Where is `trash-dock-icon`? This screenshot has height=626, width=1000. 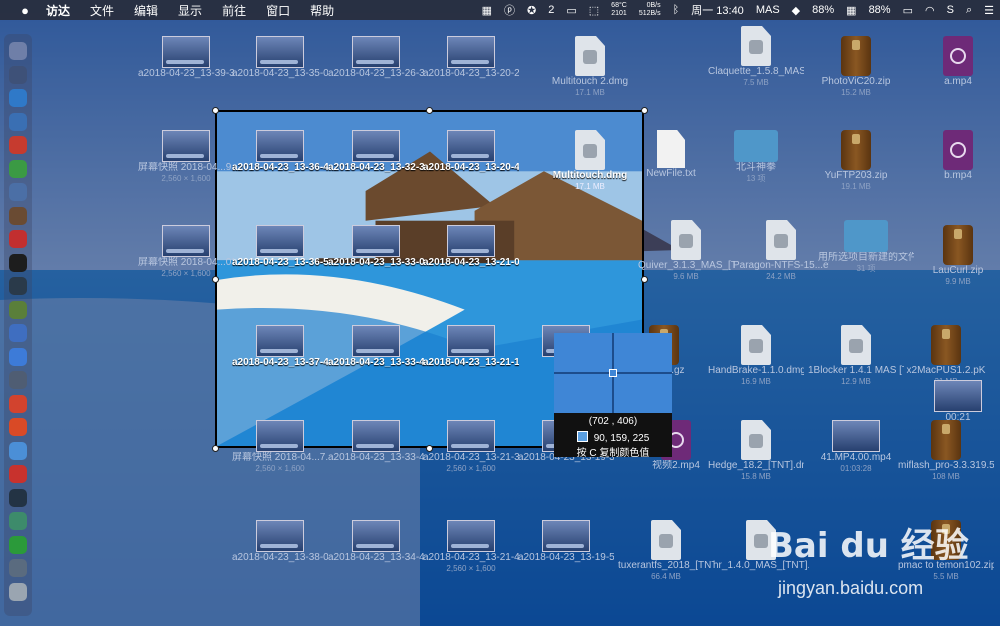
trash-dock-icon is located at coordinates (18, 591).